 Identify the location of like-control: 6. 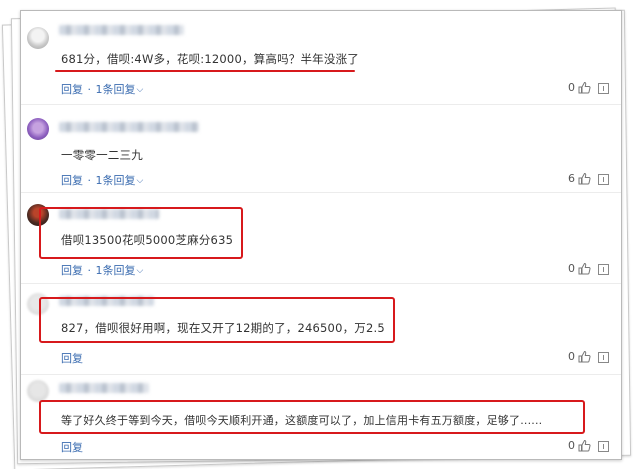
(579, 178).